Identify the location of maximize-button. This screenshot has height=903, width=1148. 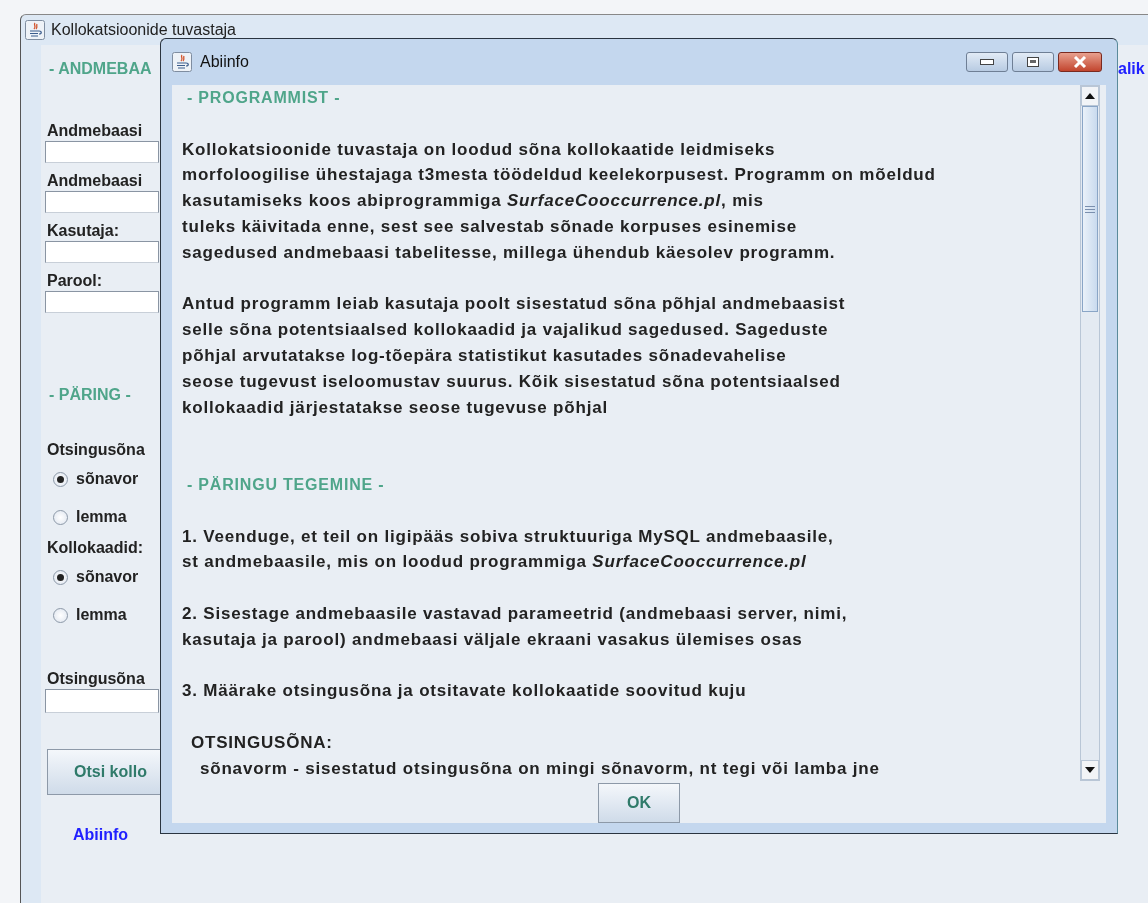
(1033, 62).